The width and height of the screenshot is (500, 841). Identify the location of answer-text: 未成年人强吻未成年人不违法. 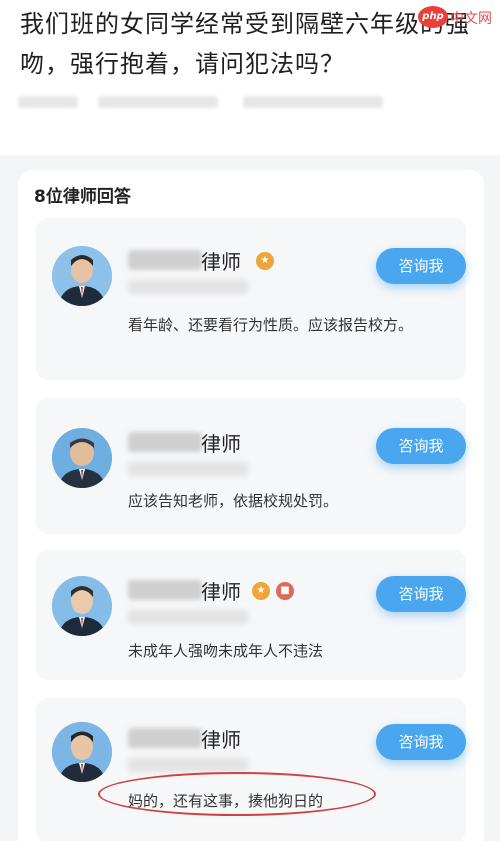
(226, 651).